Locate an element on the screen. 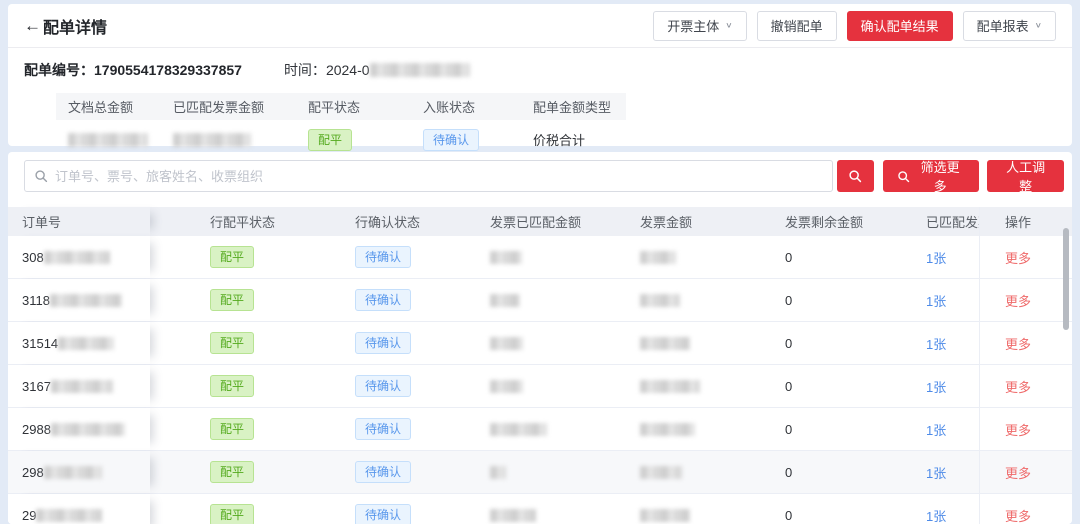  back-arrow-icon: ← is located at coordinates (32, 26).